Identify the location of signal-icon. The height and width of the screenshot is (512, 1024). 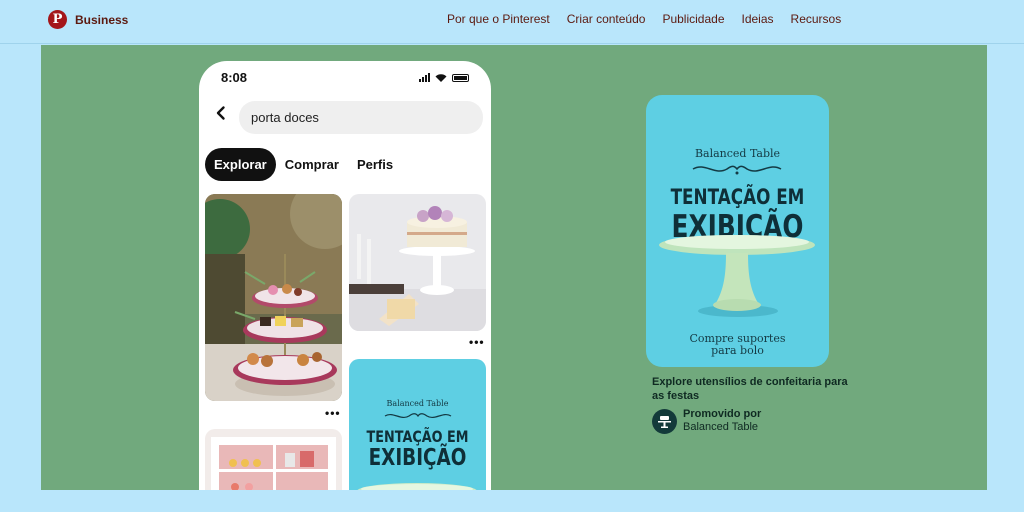
(424, 77).